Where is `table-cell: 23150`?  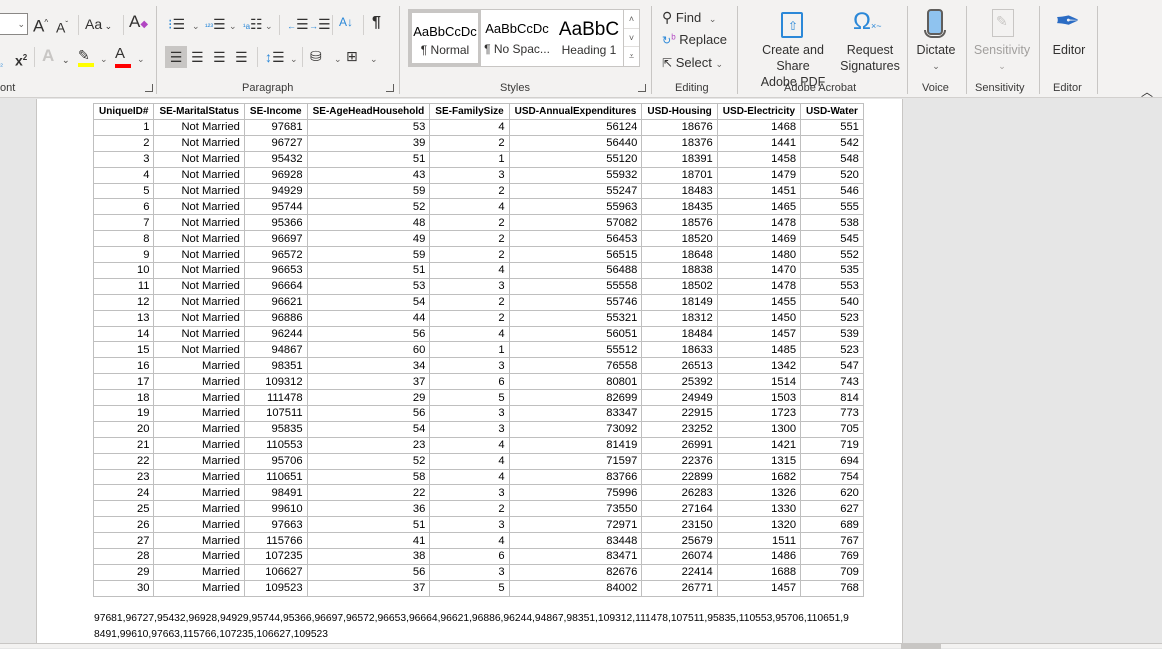 table-cell: 23150 is located at coordinates (679, 525).